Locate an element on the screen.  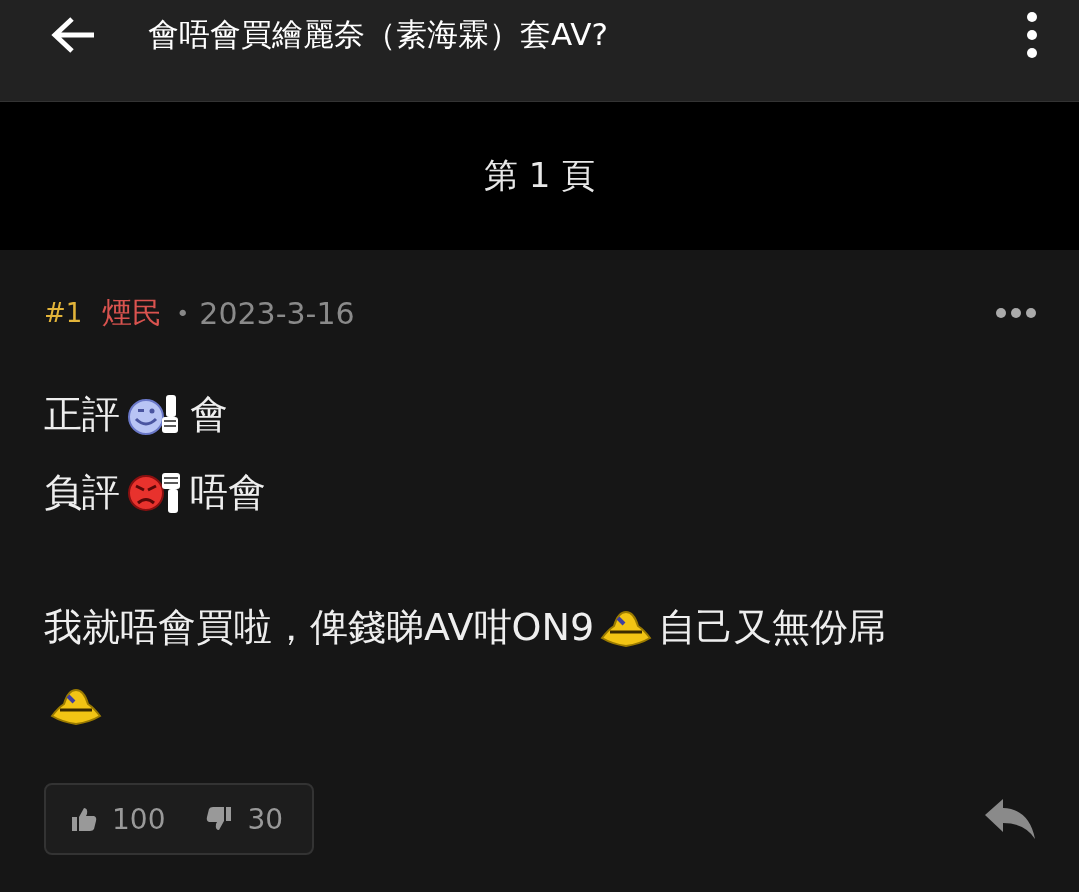
emoticon-icon is located at coordinates (76, 706).